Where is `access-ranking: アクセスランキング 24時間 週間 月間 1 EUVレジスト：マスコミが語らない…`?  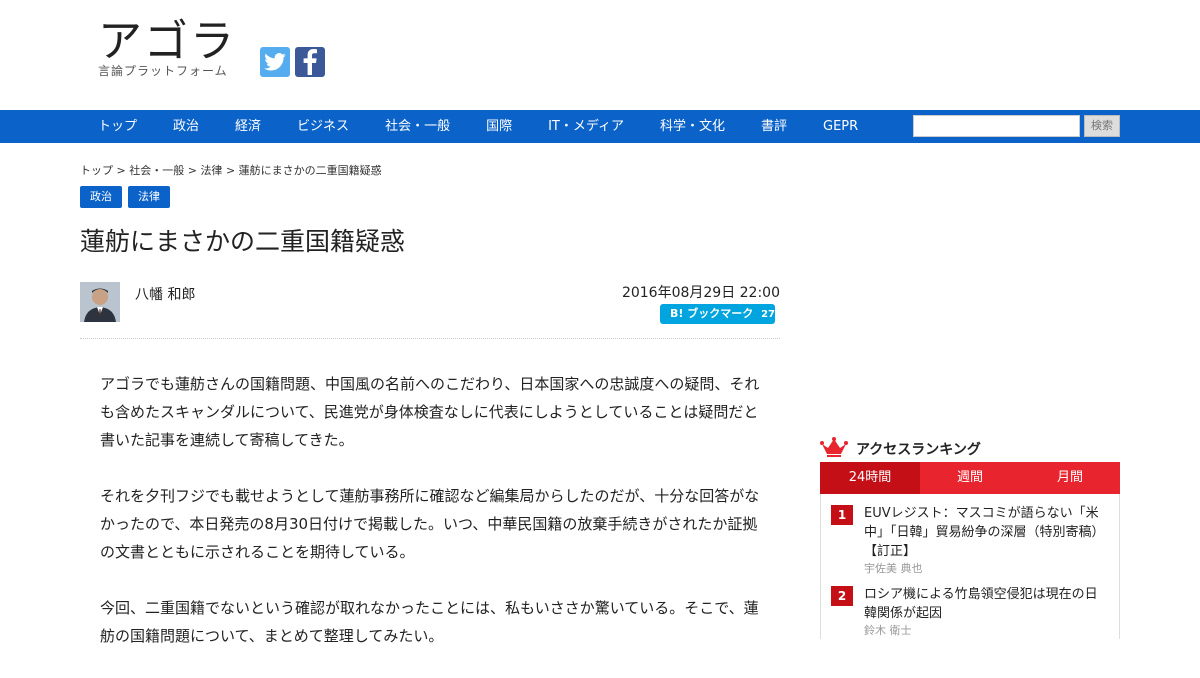
access-ranking: アクセスランキング 24時間 週間 月間 1 EUVレジスト：マスコミが語らない… is located at coordinates (970, 541).